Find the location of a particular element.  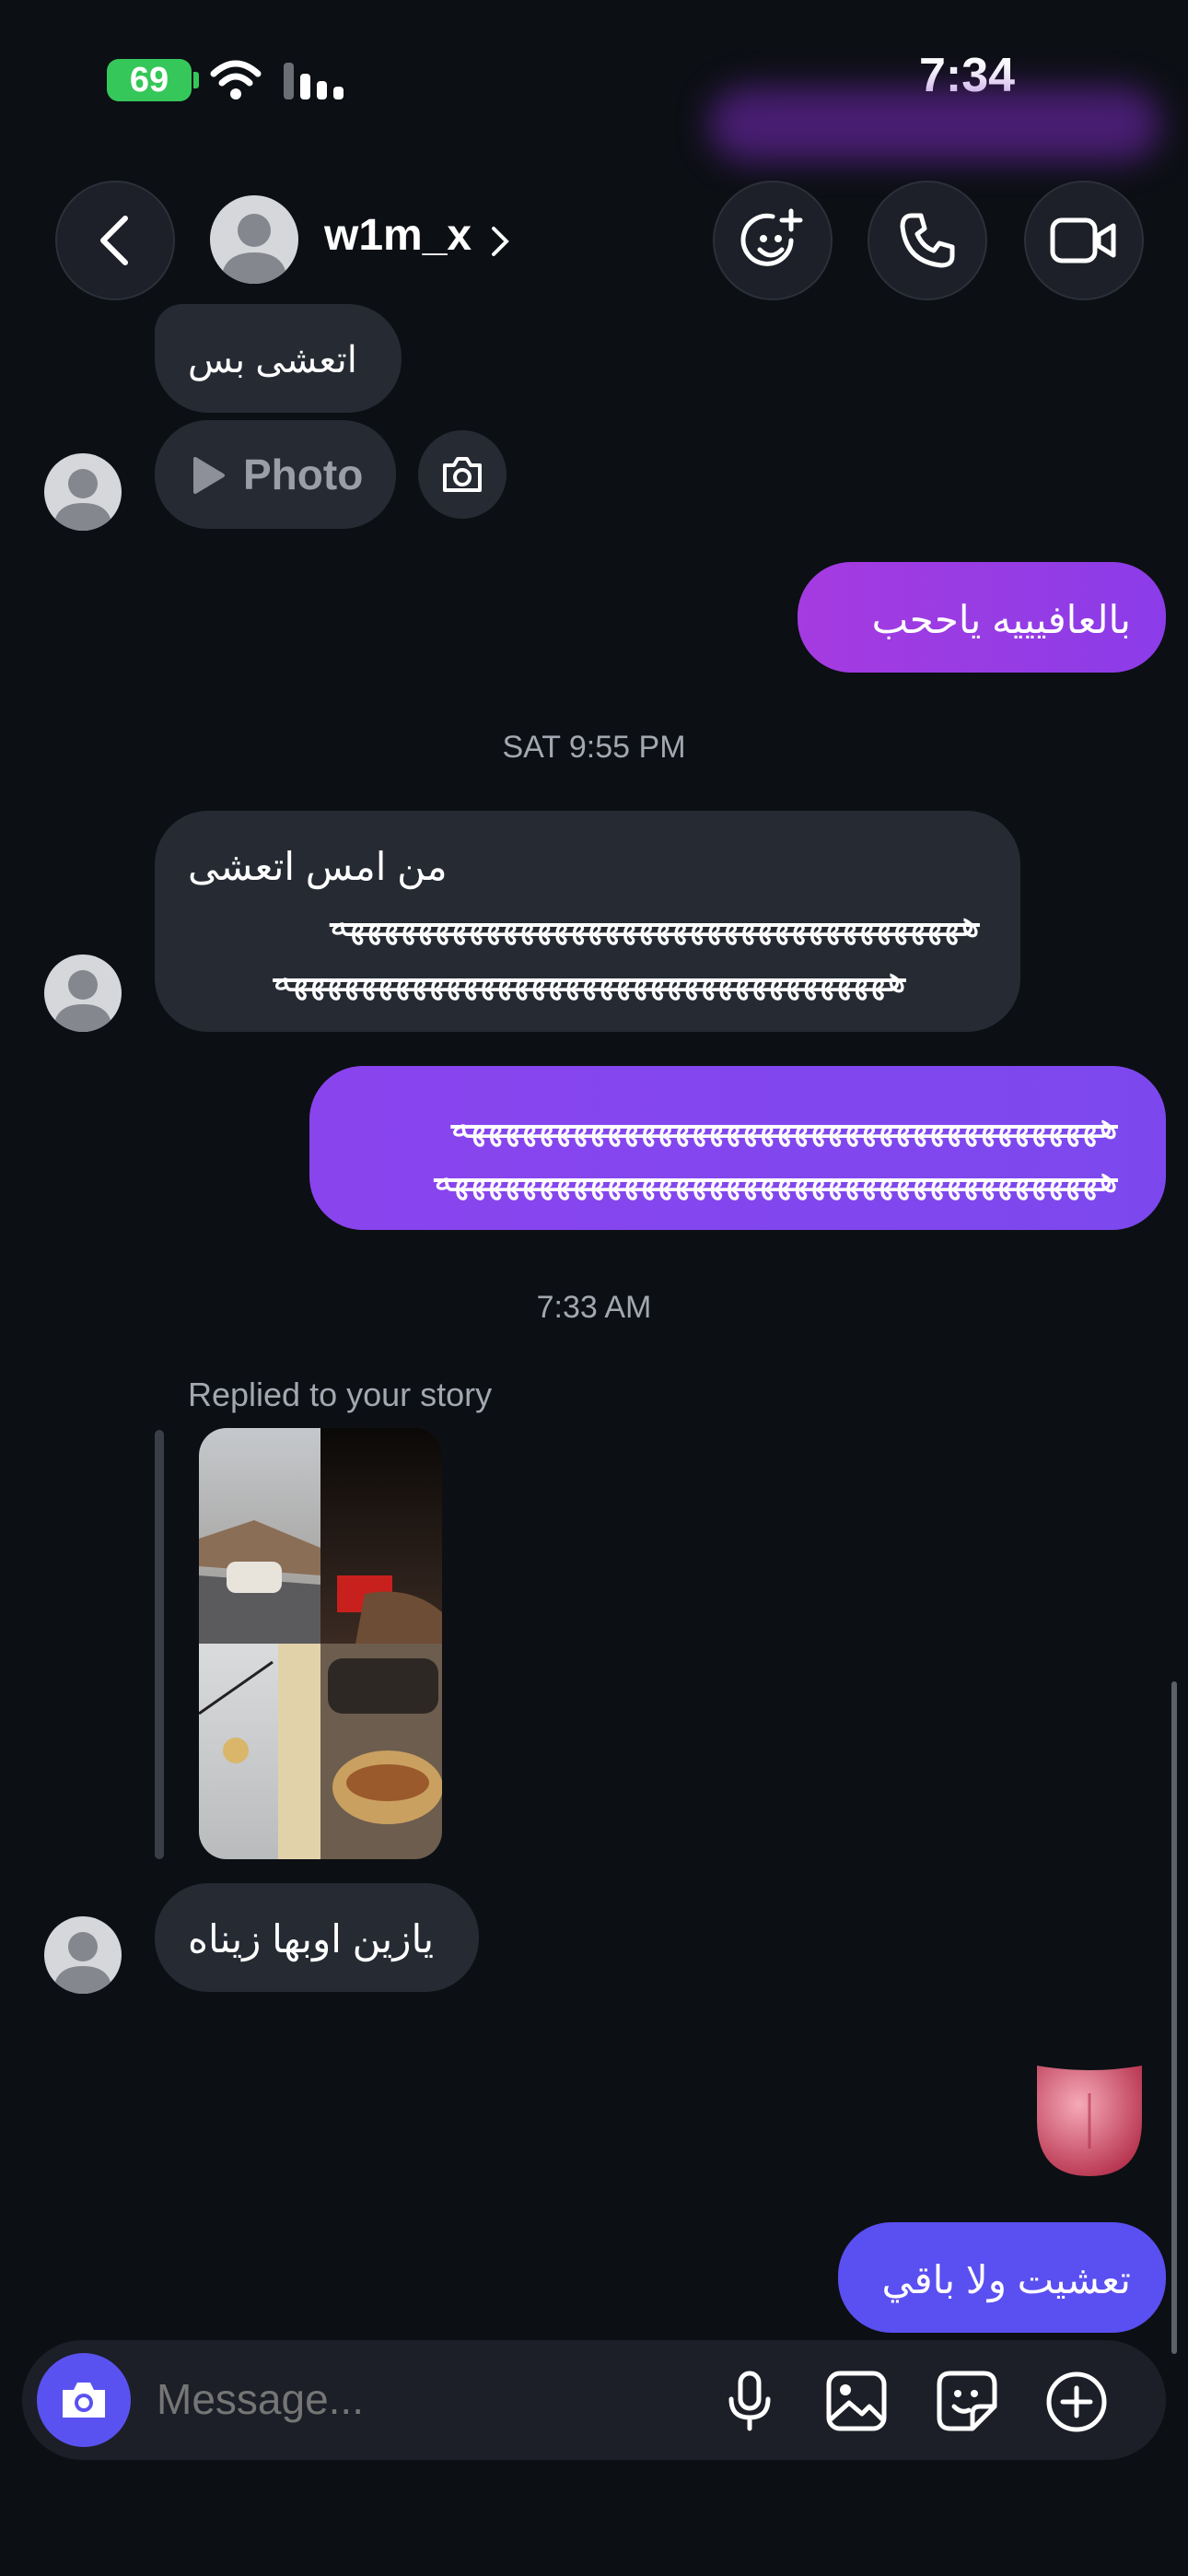

camera-button is located at coordinates (84, 2400).